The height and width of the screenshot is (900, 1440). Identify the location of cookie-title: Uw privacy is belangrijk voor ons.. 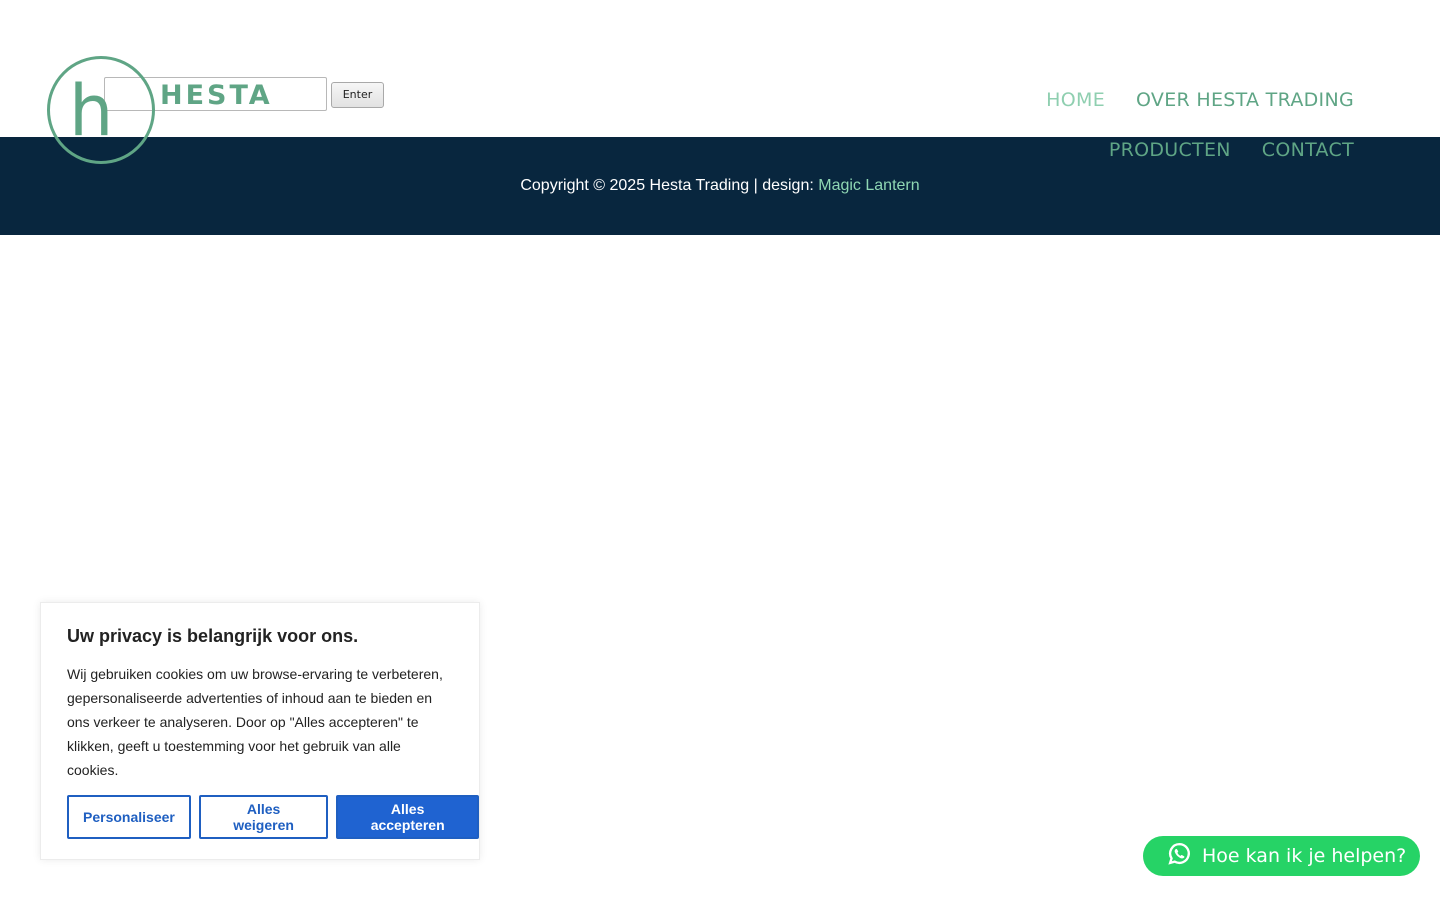
(213, 636).